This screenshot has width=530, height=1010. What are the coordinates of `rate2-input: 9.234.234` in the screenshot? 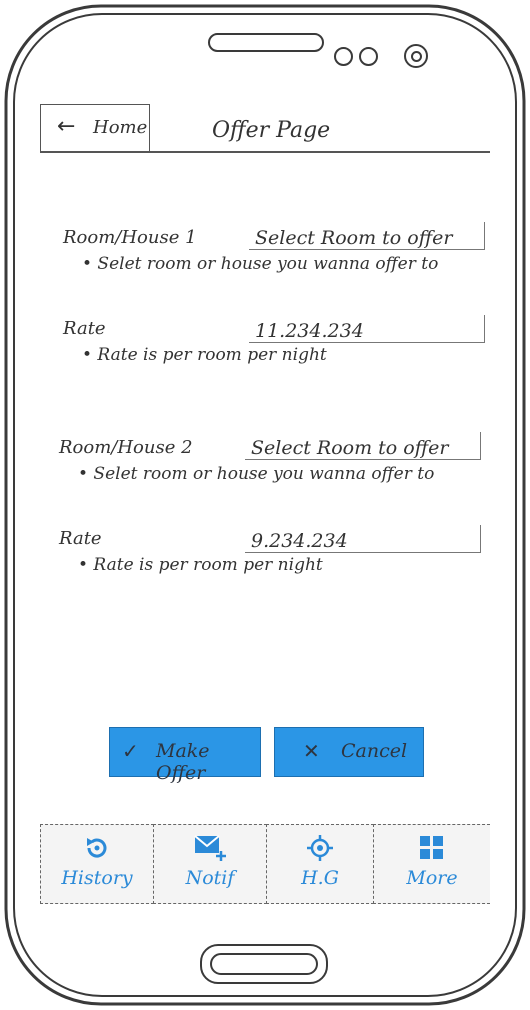 It's located at (363, 539).